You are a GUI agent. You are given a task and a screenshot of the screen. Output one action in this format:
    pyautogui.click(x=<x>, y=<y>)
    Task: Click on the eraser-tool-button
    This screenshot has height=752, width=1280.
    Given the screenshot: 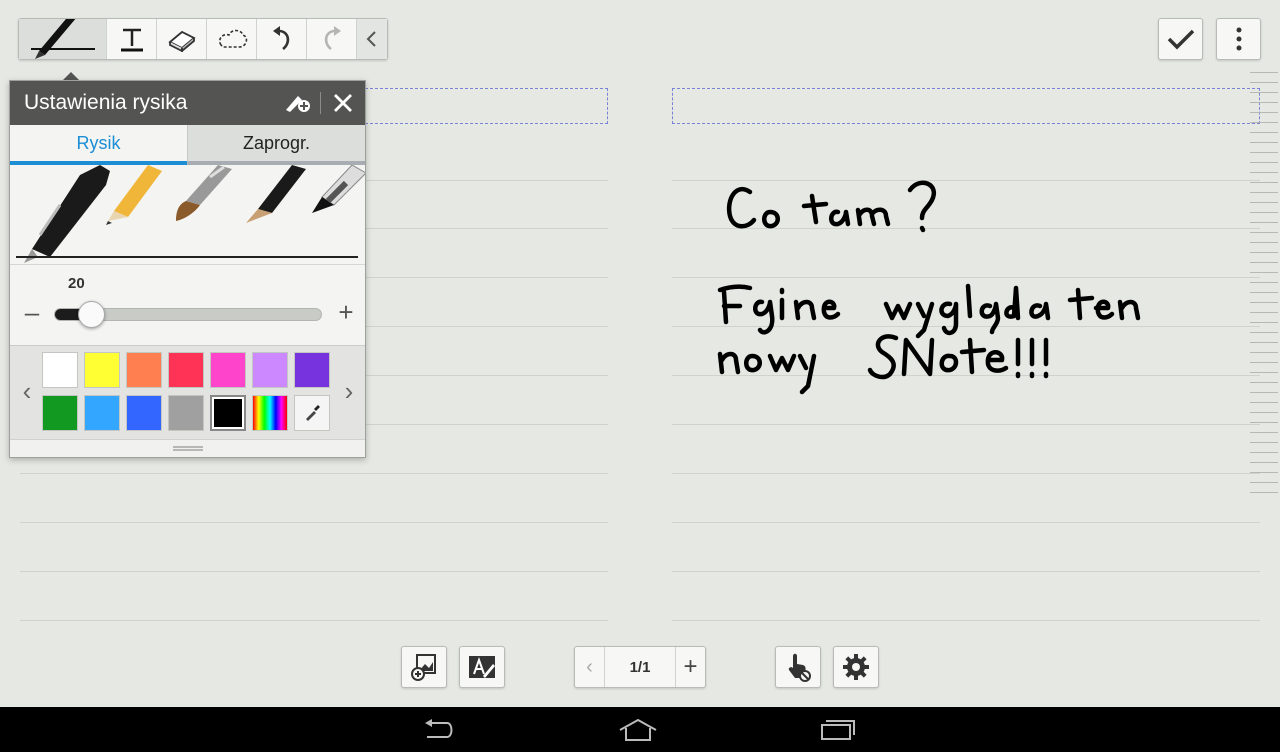 What is the action you would take?
    pyautogui.click(x=182, y=39)
    